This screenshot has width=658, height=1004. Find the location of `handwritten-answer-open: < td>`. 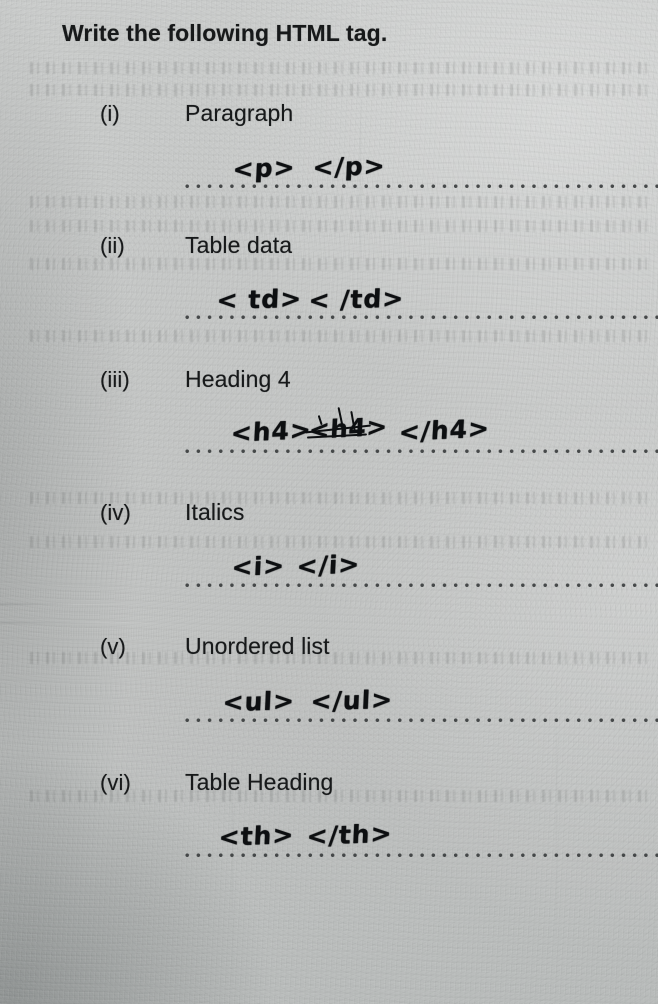

handwritten-answer-open: < td> is located at coordinates (259, 299).